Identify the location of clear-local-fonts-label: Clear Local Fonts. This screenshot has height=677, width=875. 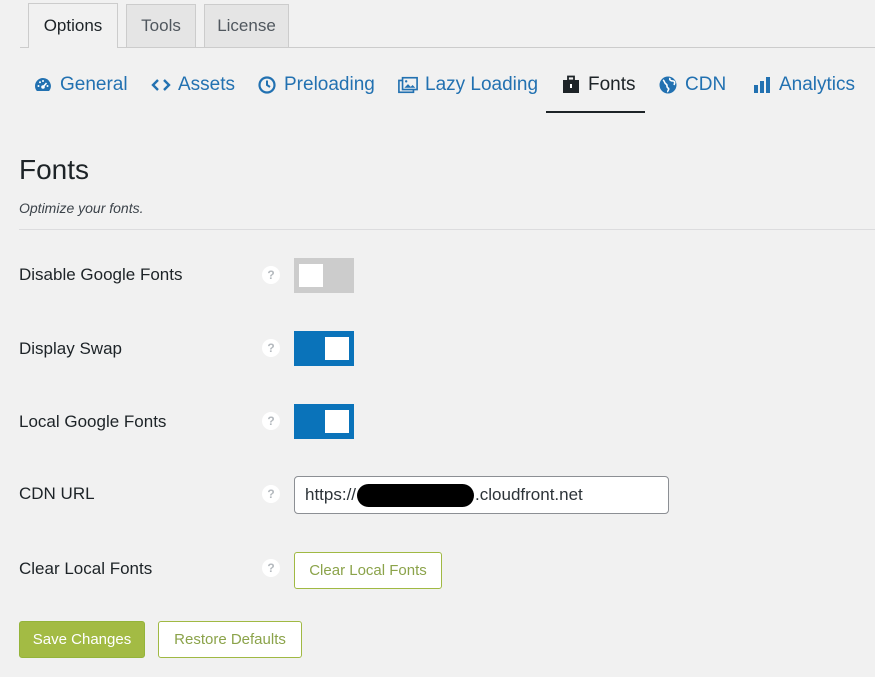
(86, 568).